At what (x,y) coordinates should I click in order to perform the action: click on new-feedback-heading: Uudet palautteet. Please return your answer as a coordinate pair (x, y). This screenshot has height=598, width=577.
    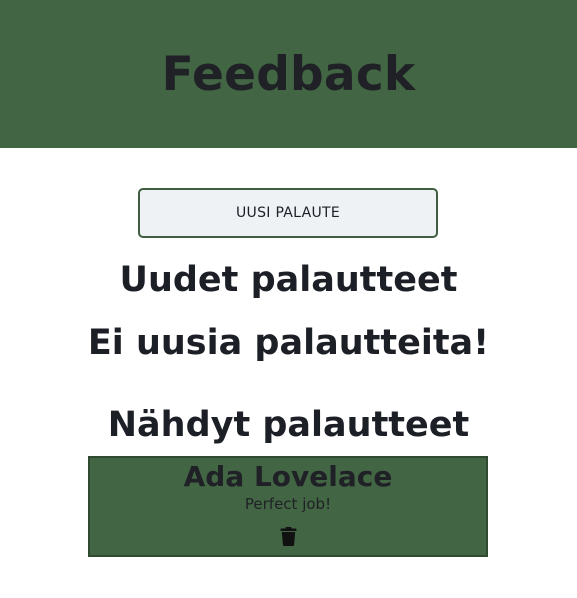
    Looking at the image, I should click on (288, 280).